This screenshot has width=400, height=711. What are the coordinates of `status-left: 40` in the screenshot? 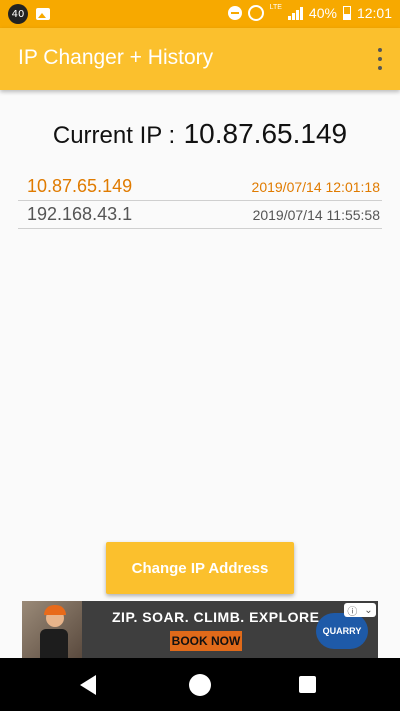 It's located at (29, 14).